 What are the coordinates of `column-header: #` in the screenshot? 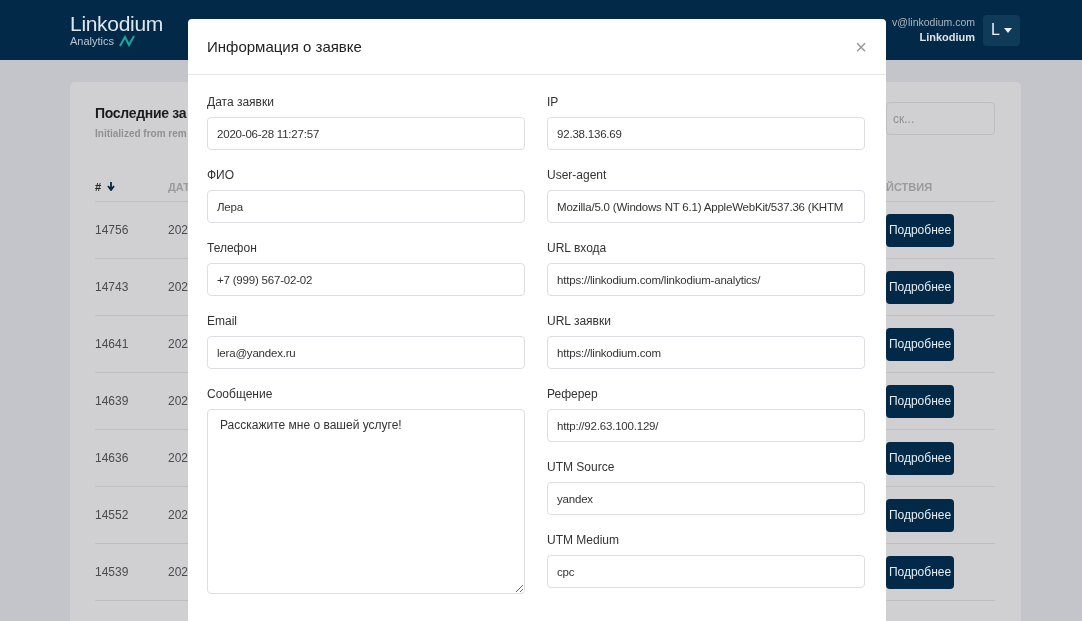 It's located at (131, 186).